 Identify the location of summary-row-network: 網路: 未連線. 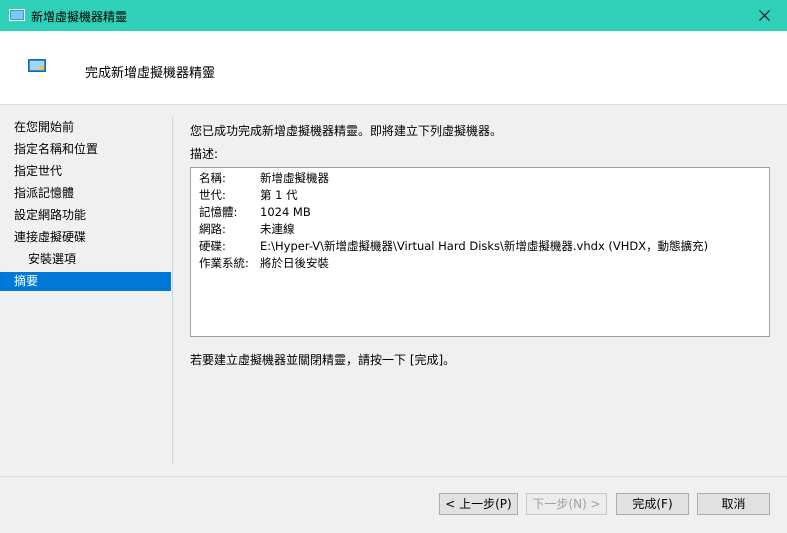
(247, 229).